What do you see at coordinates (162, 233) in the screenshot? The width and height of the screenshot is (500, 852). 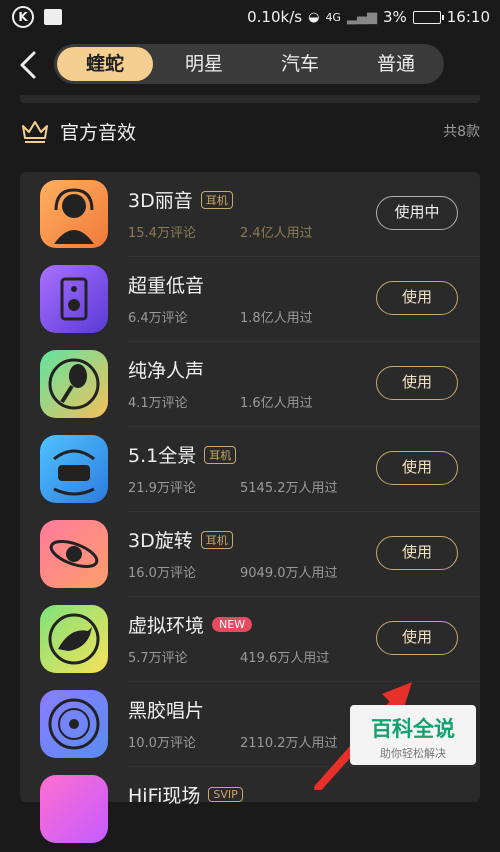 I see `effect-reviews: 15.4万评论` at bounding box center [162, 233].